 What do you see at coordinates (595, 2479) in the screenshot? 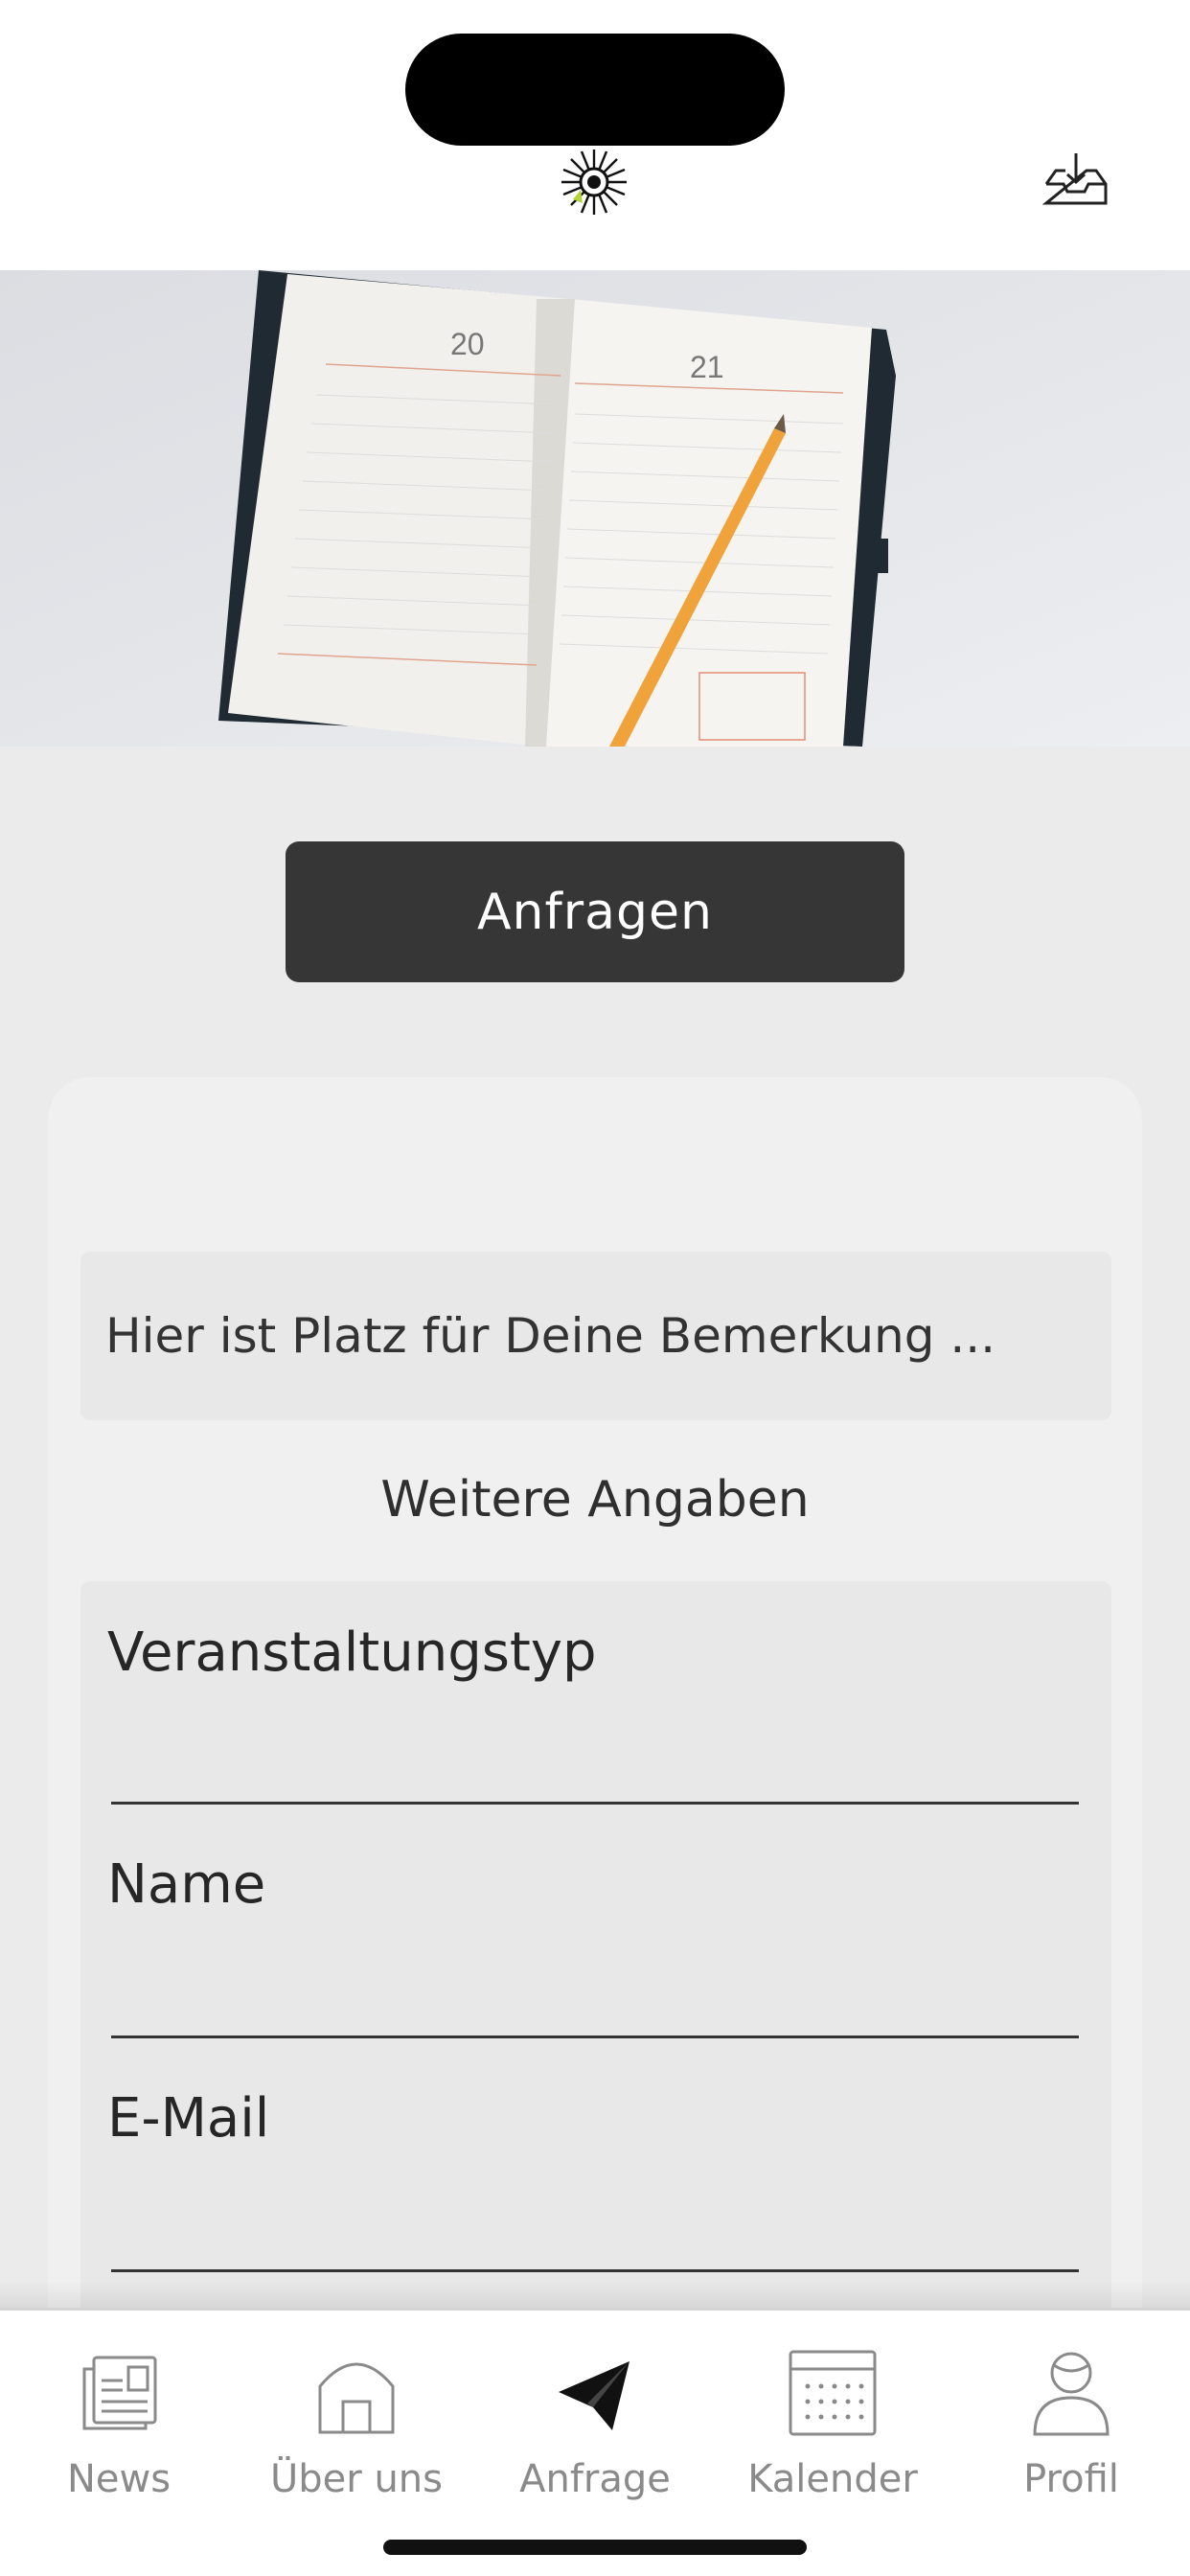
I see `tab-request-label: Anfrage` at bounding box center [595, 2479].